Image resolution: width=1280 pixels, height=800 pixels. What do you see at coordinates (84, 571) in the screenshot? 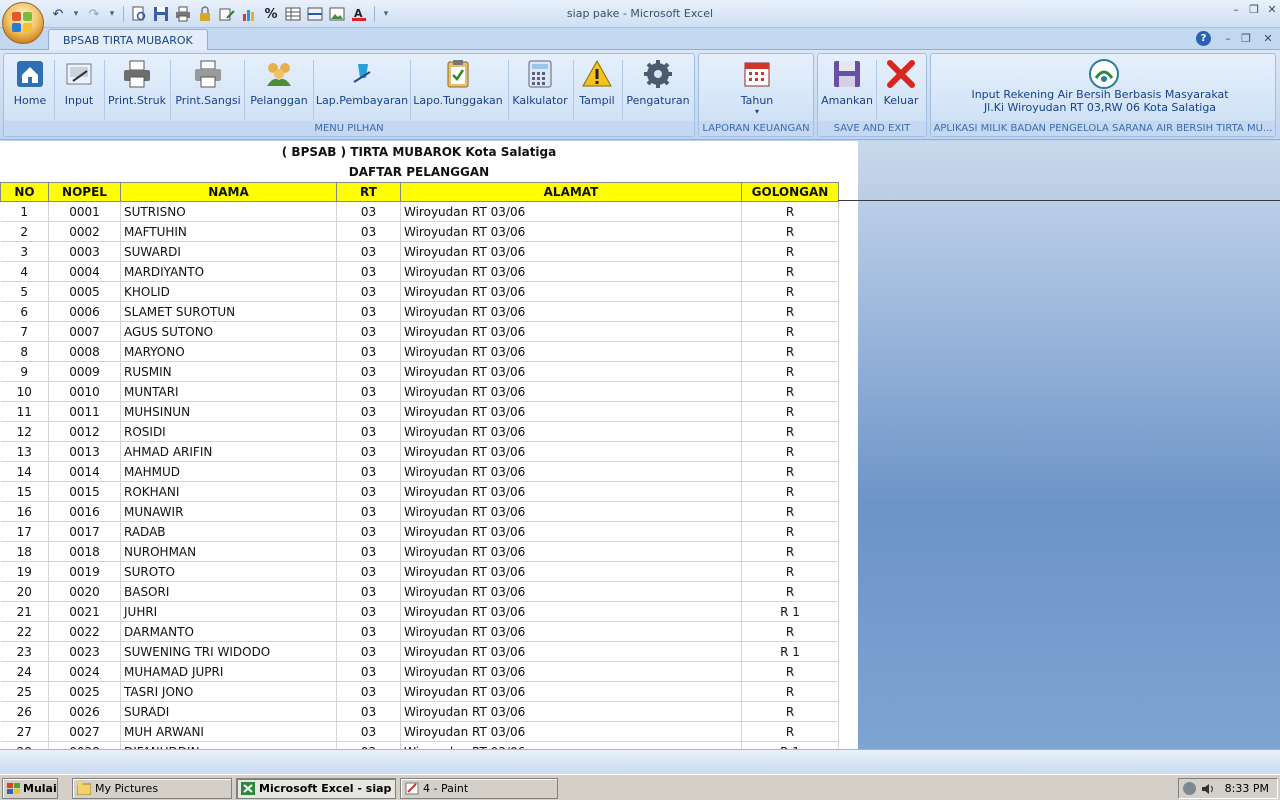
I see `cell-nopel: 0019` at bounding box center [84, 571].